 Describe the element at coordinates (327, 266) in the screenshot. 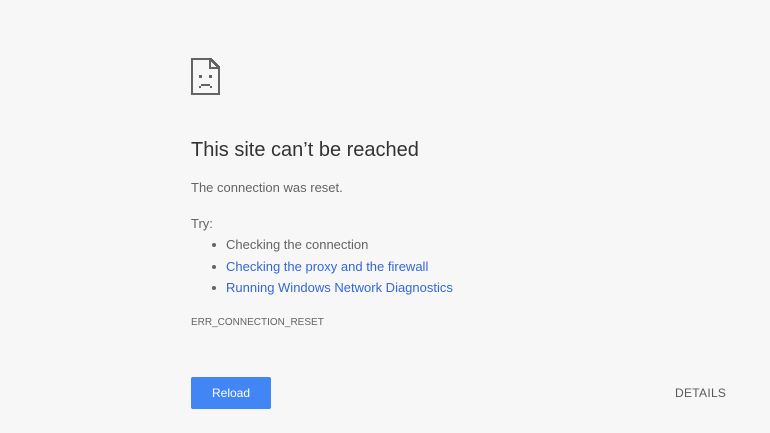

I see `check-proxy-firewall-link: Checking the proxy and the firewall` at that location.